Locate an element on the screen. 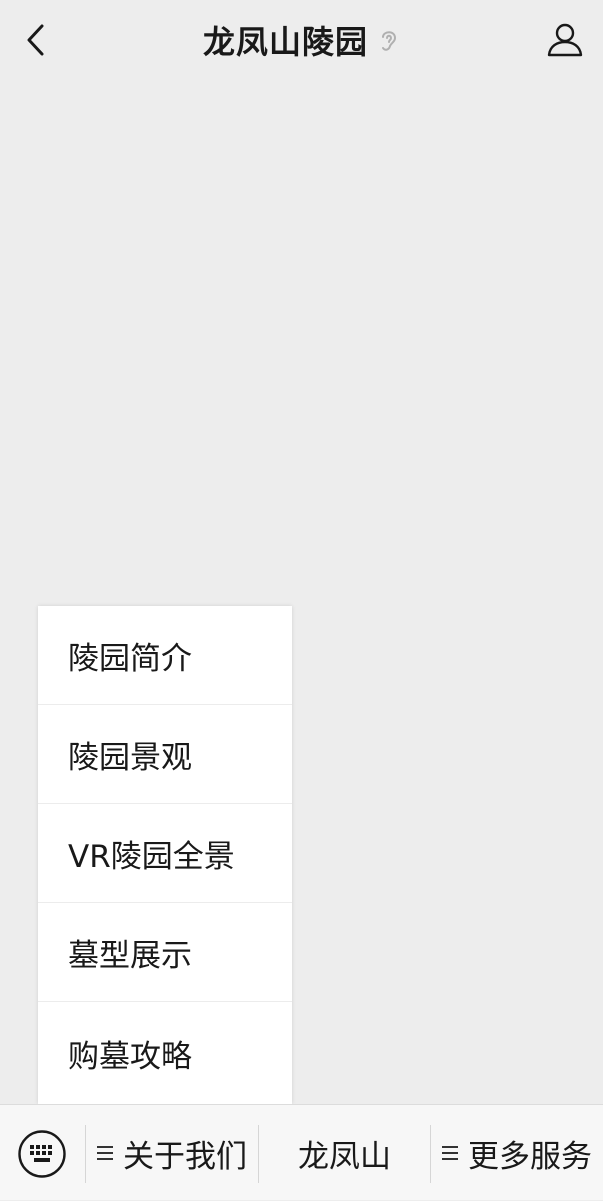 The width and height of the screenshot is (603, 1201). top-nav-bar: 龙凤山陵园 is located at coordinates (301, 40).